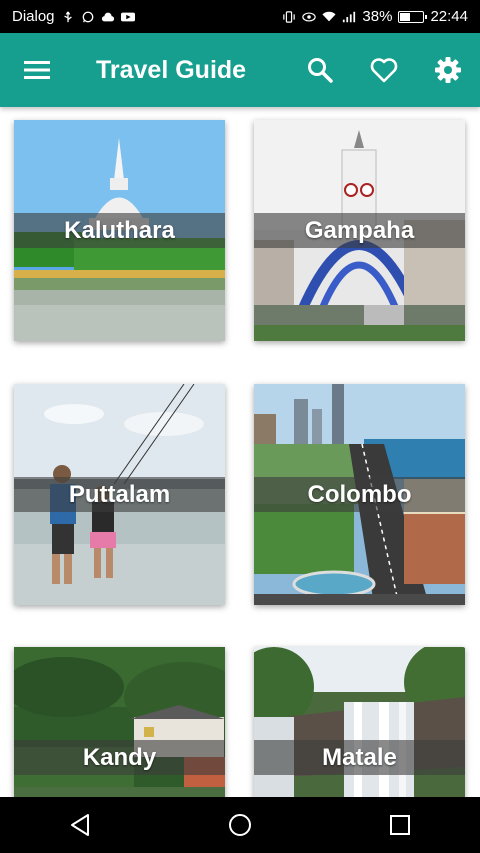 This screenshot has width=480, height=853. Describe the element at coordinates (171, 69) in the screenshot. I see `app-title: Travel Guide` at that location.